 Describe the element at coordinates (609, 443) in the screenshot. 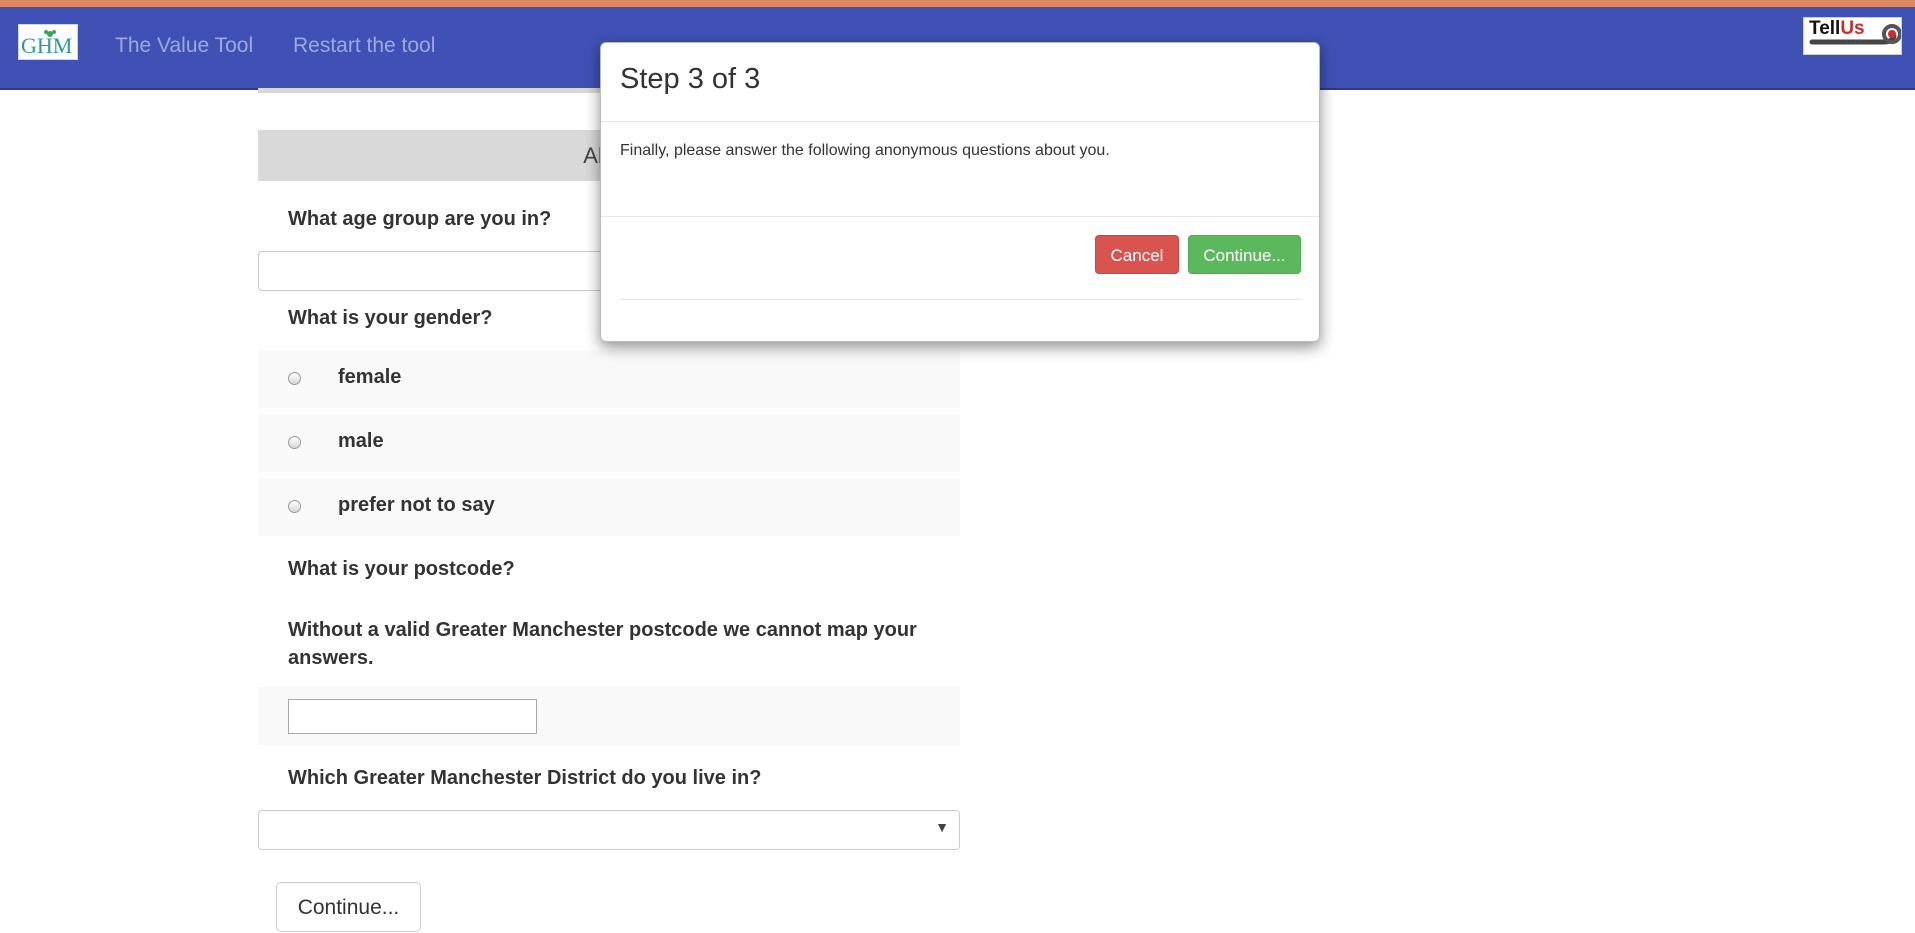

I see `gender-option-male: male` at that location.